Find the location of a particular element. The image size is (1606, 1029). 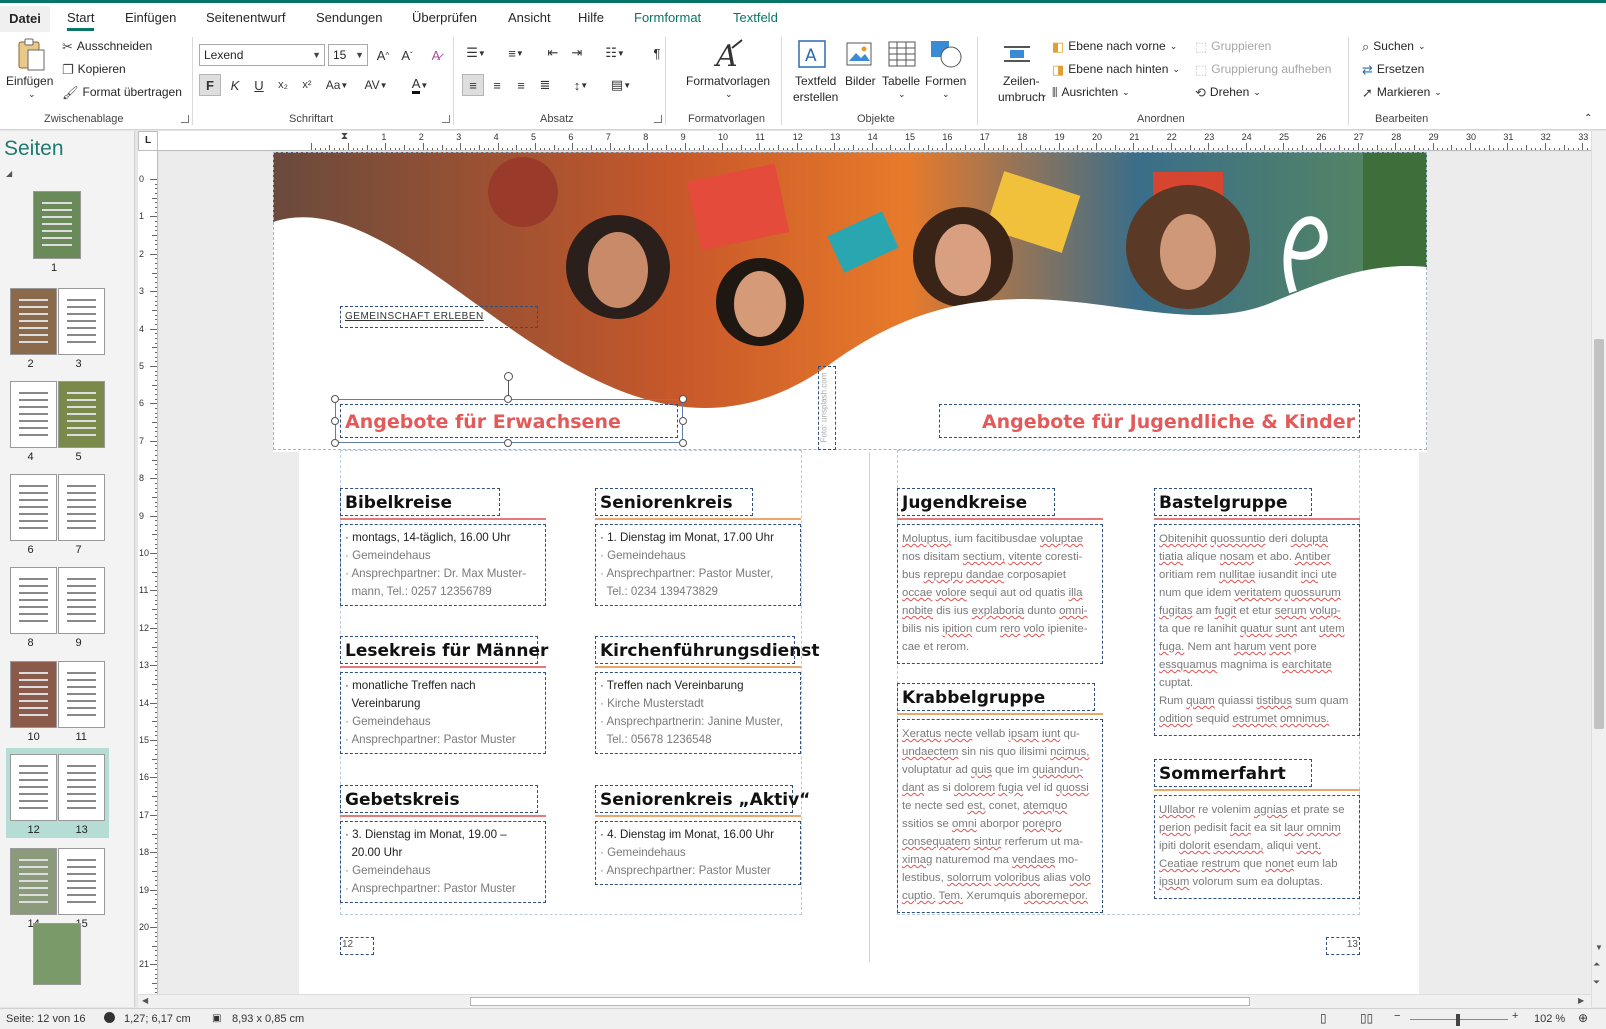

align-right-icon: ≡ is located at coordinates (521, 85).